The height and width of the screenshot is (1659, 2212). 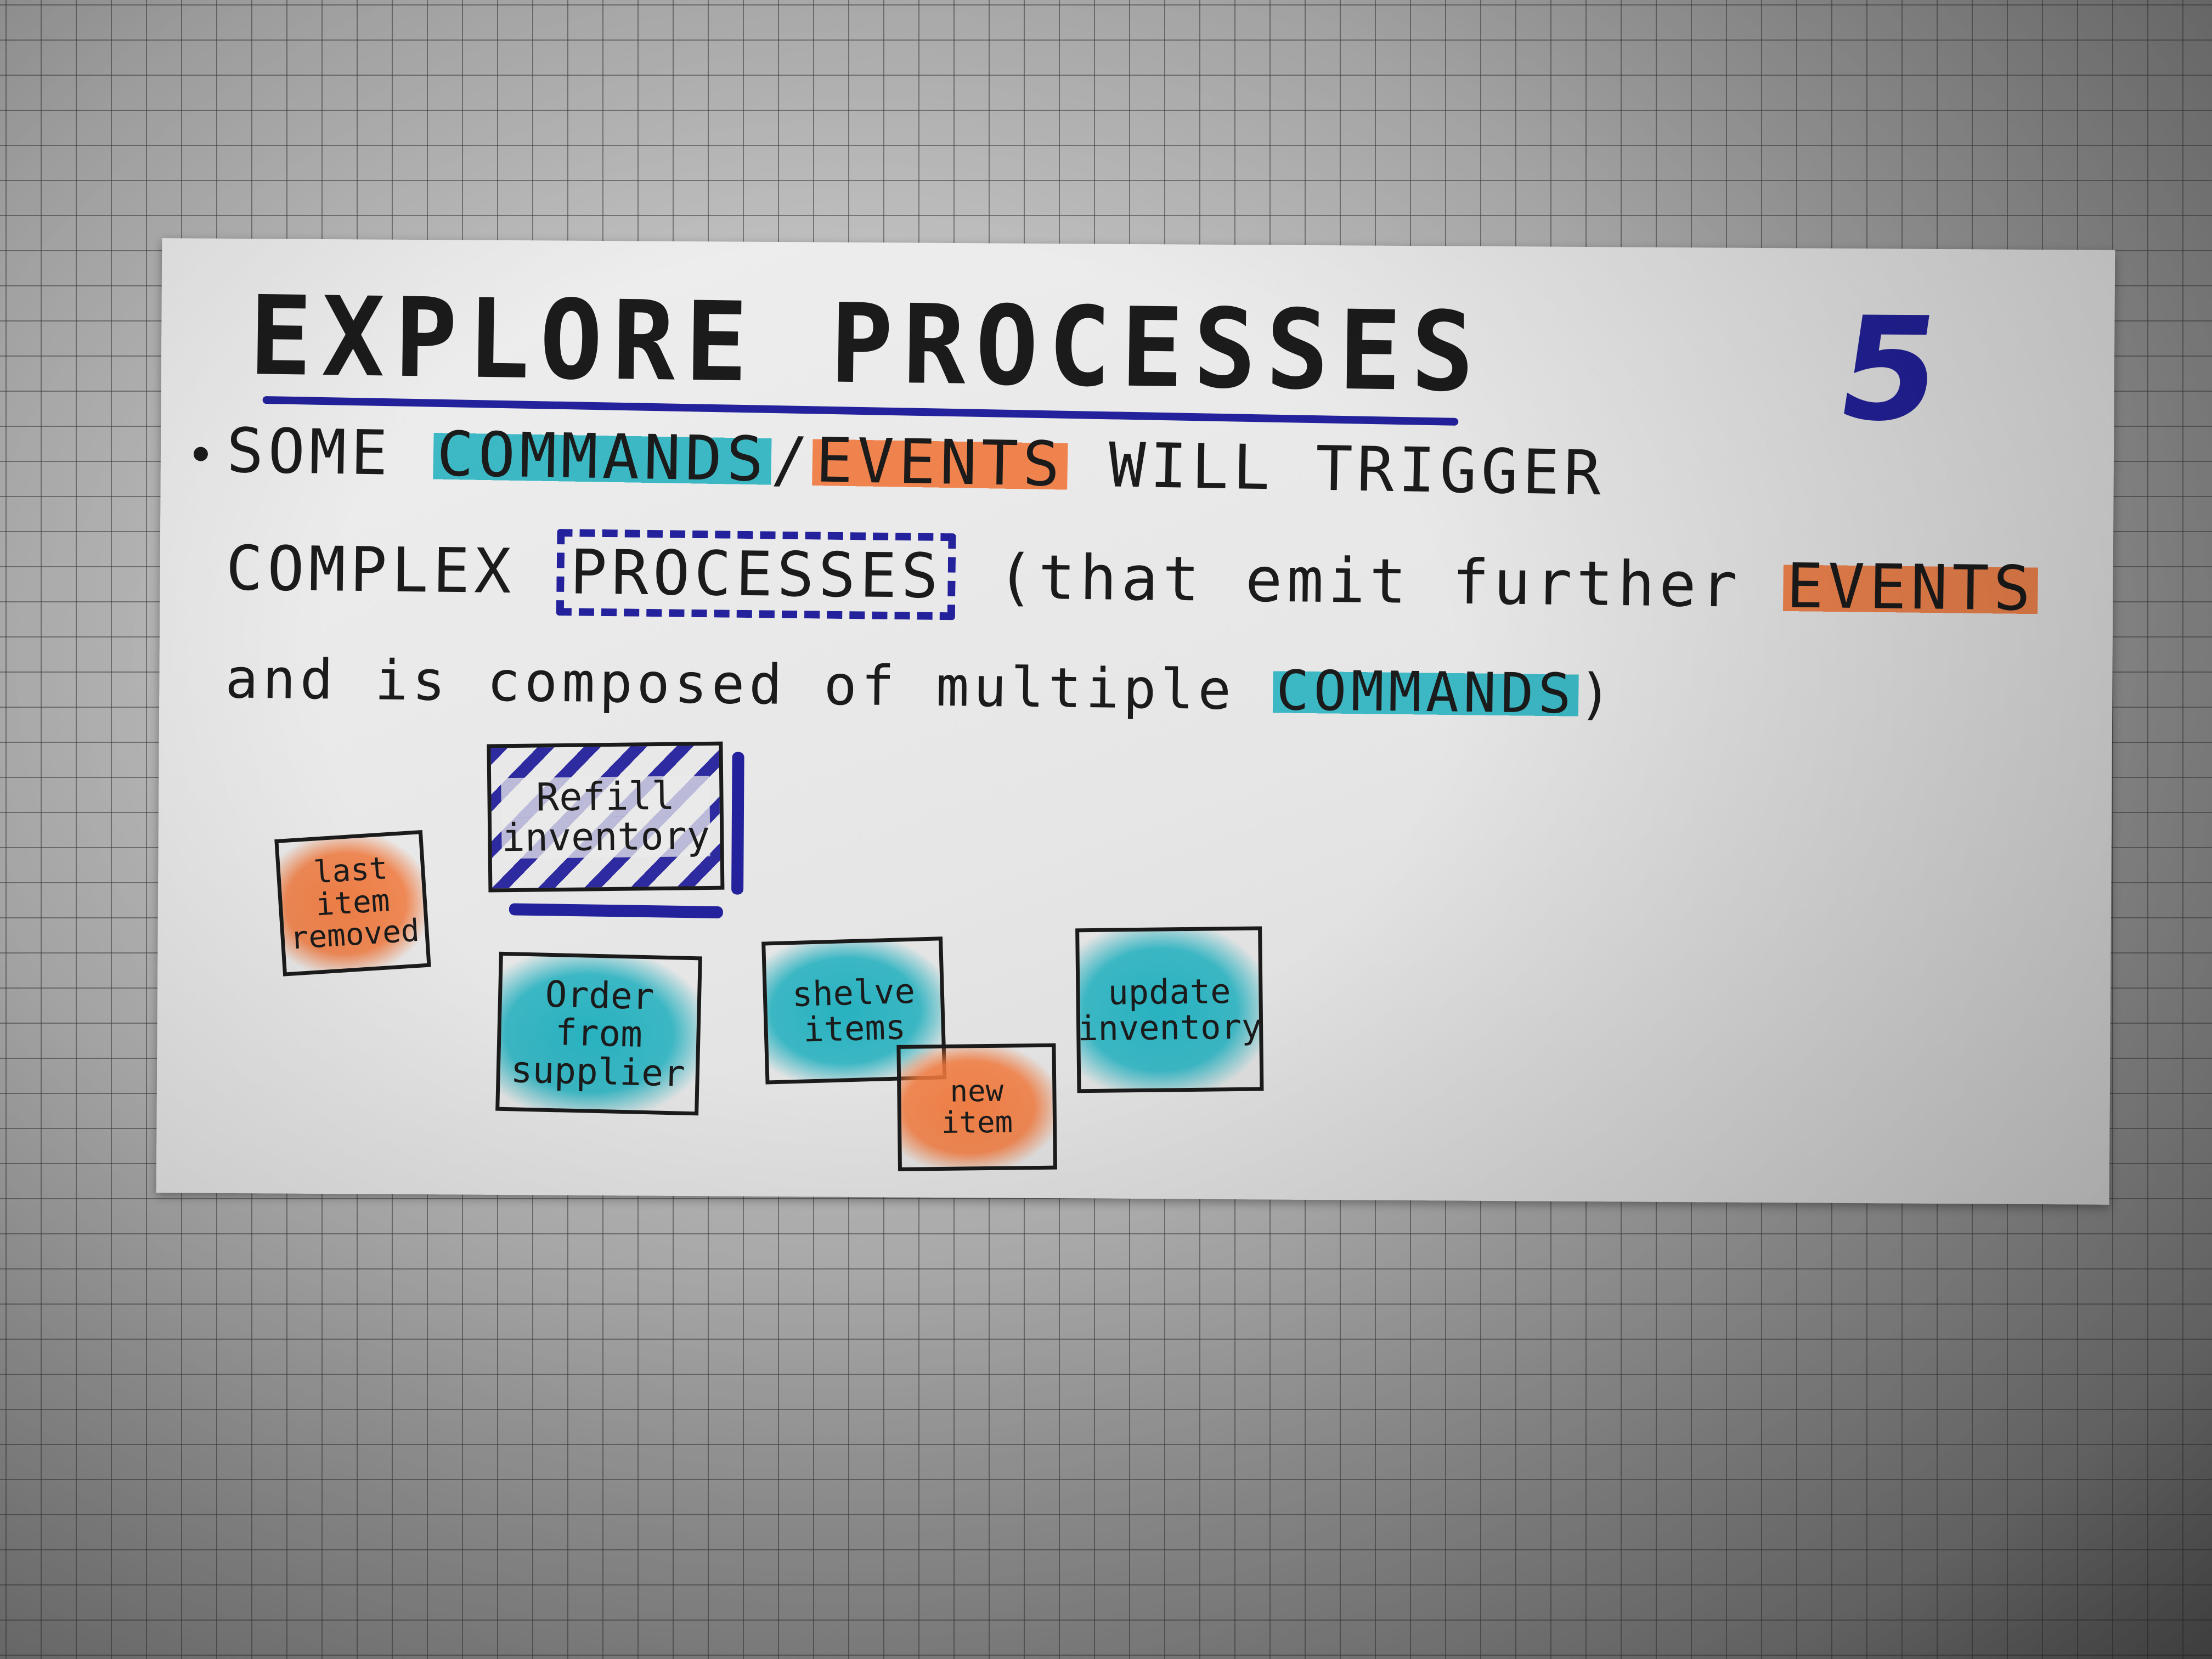 What do you see at coordinates (792, 460) in the screenshot?
I see `line1-slash: /` at bounding box center [792, 460].